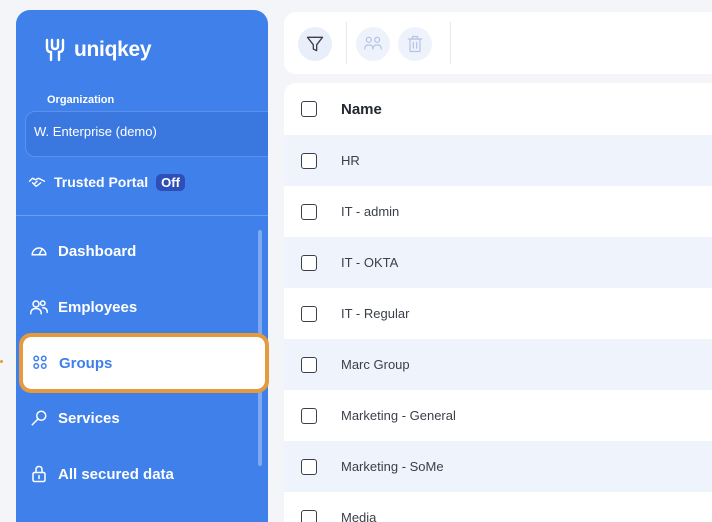 The height and width of the screenshot is (522, 712). I want to click on users-icon, so click(39, 307).